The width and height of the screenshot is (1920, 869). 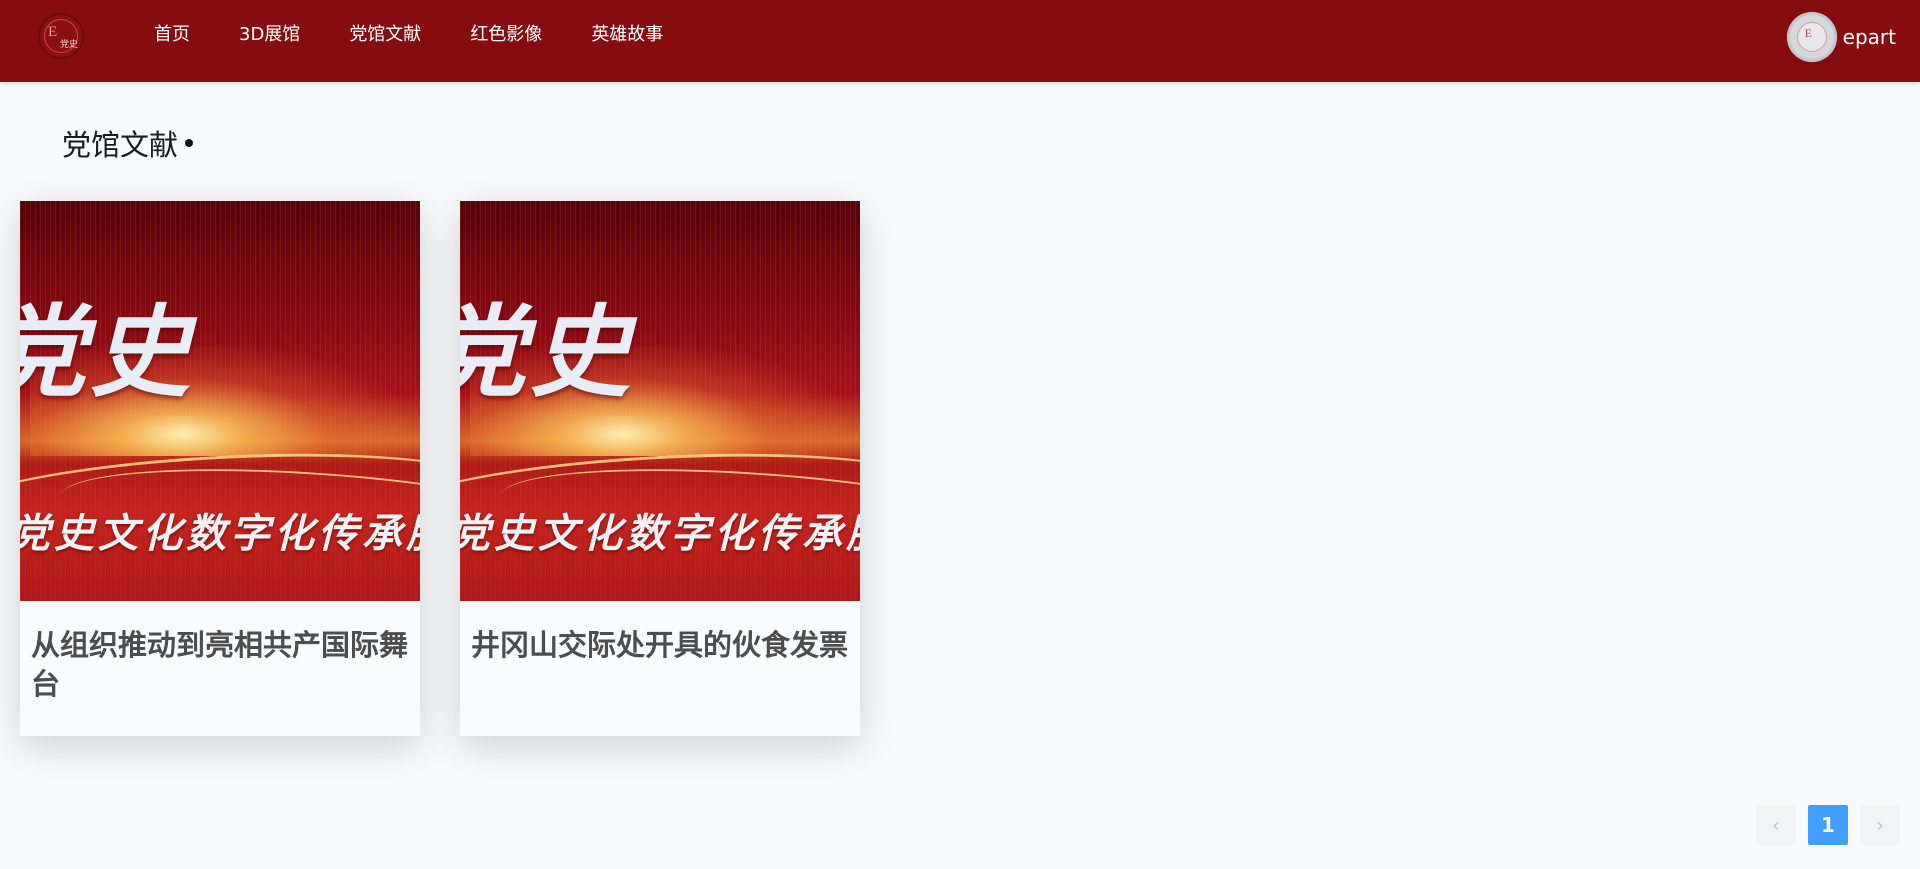 I want to click on next-page-button: ›, so click(x=1880, y=825).